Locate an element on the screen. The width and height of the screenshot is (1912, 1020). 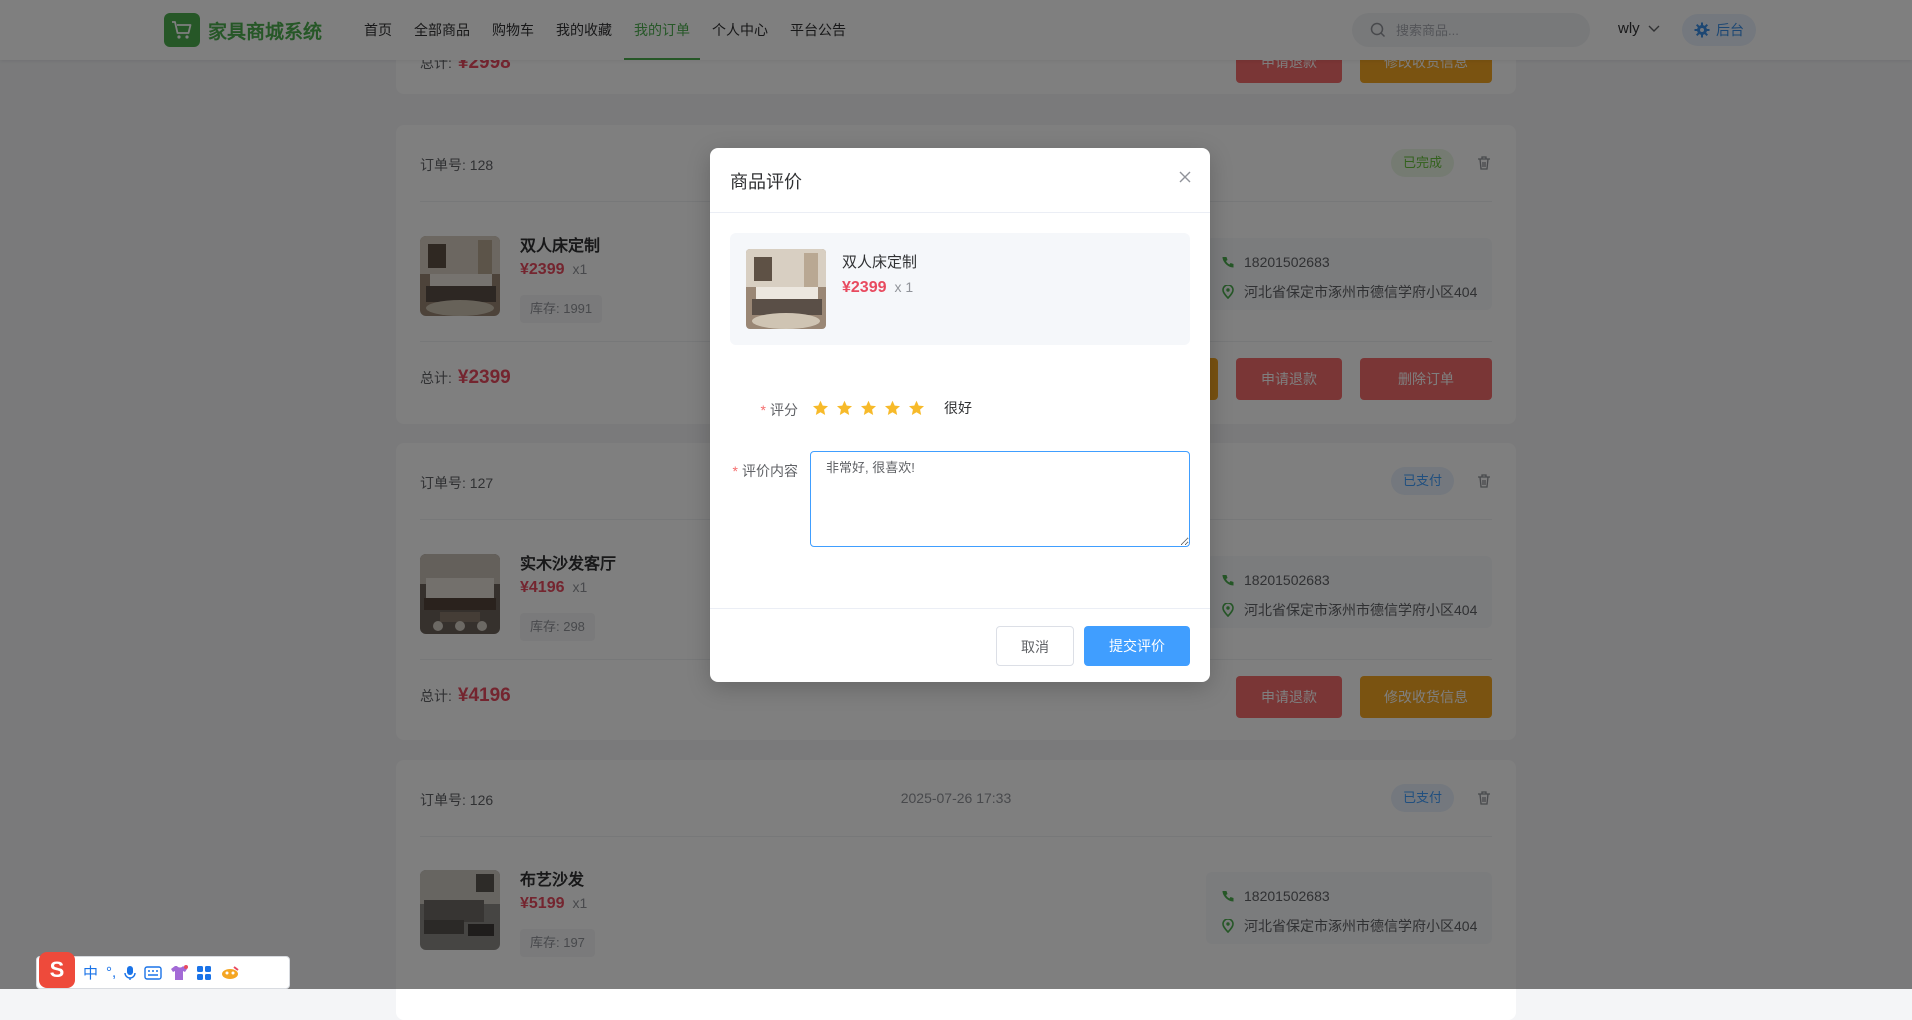
review-product-price: ¥2399 x 1 is located at coordinates (877, 288).